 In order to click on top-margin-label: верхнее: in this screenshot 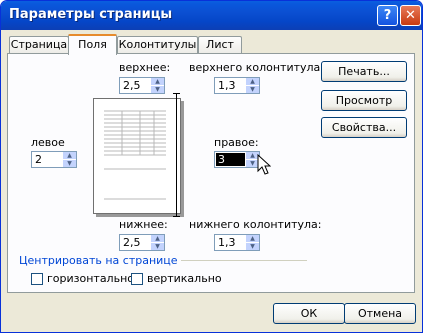, I will do `click(145, 67)`.